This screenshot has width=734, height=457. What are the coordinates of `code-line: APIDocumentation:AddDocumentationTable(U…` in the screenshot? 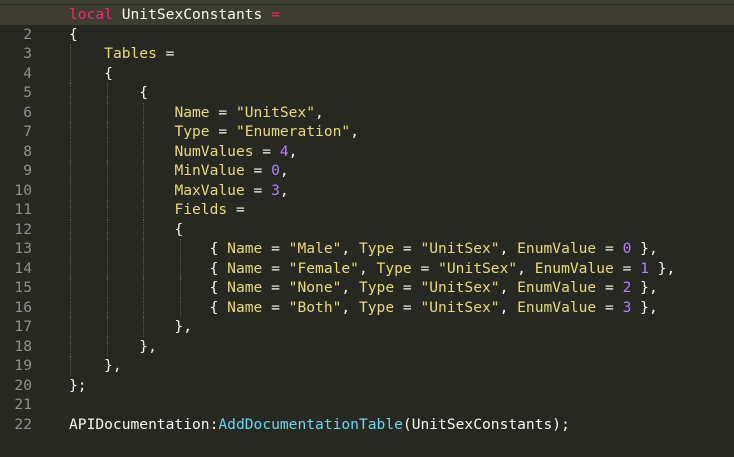 It's located at (399, 425).